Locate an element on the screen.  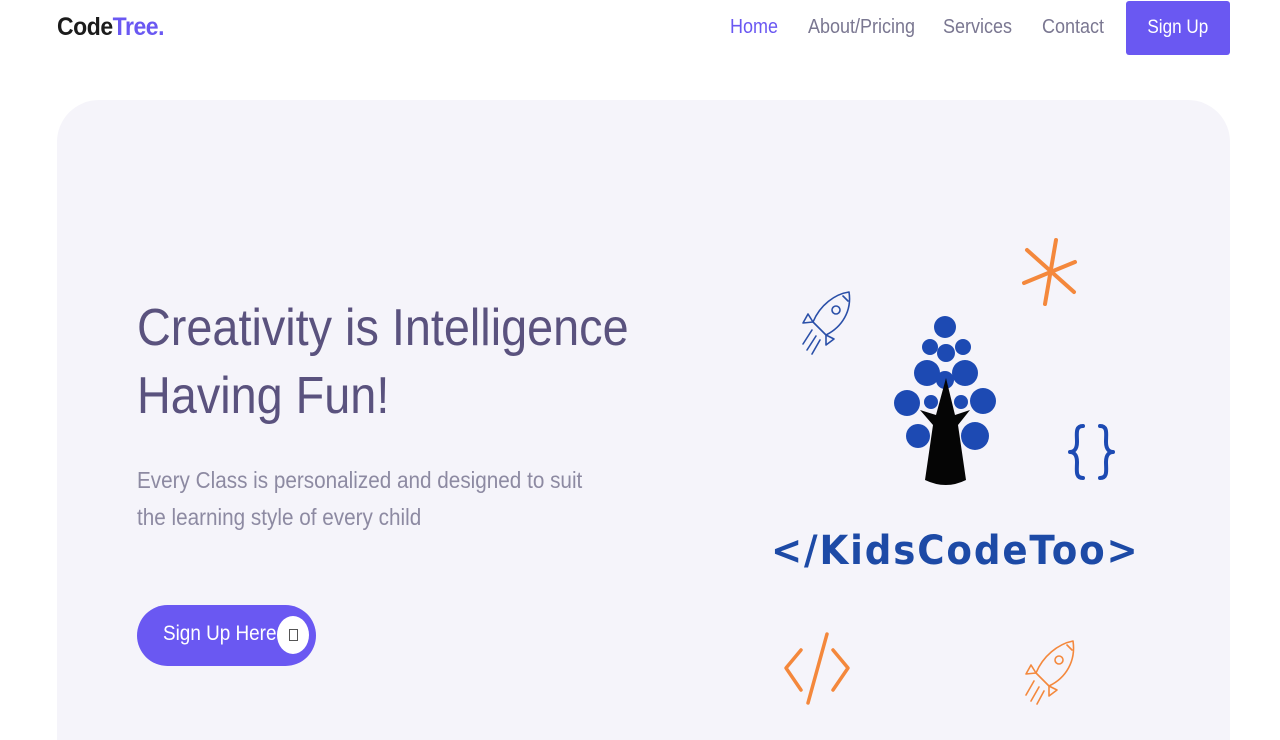
nav-link-contact: Contact is located at coordinates (1073, 27).